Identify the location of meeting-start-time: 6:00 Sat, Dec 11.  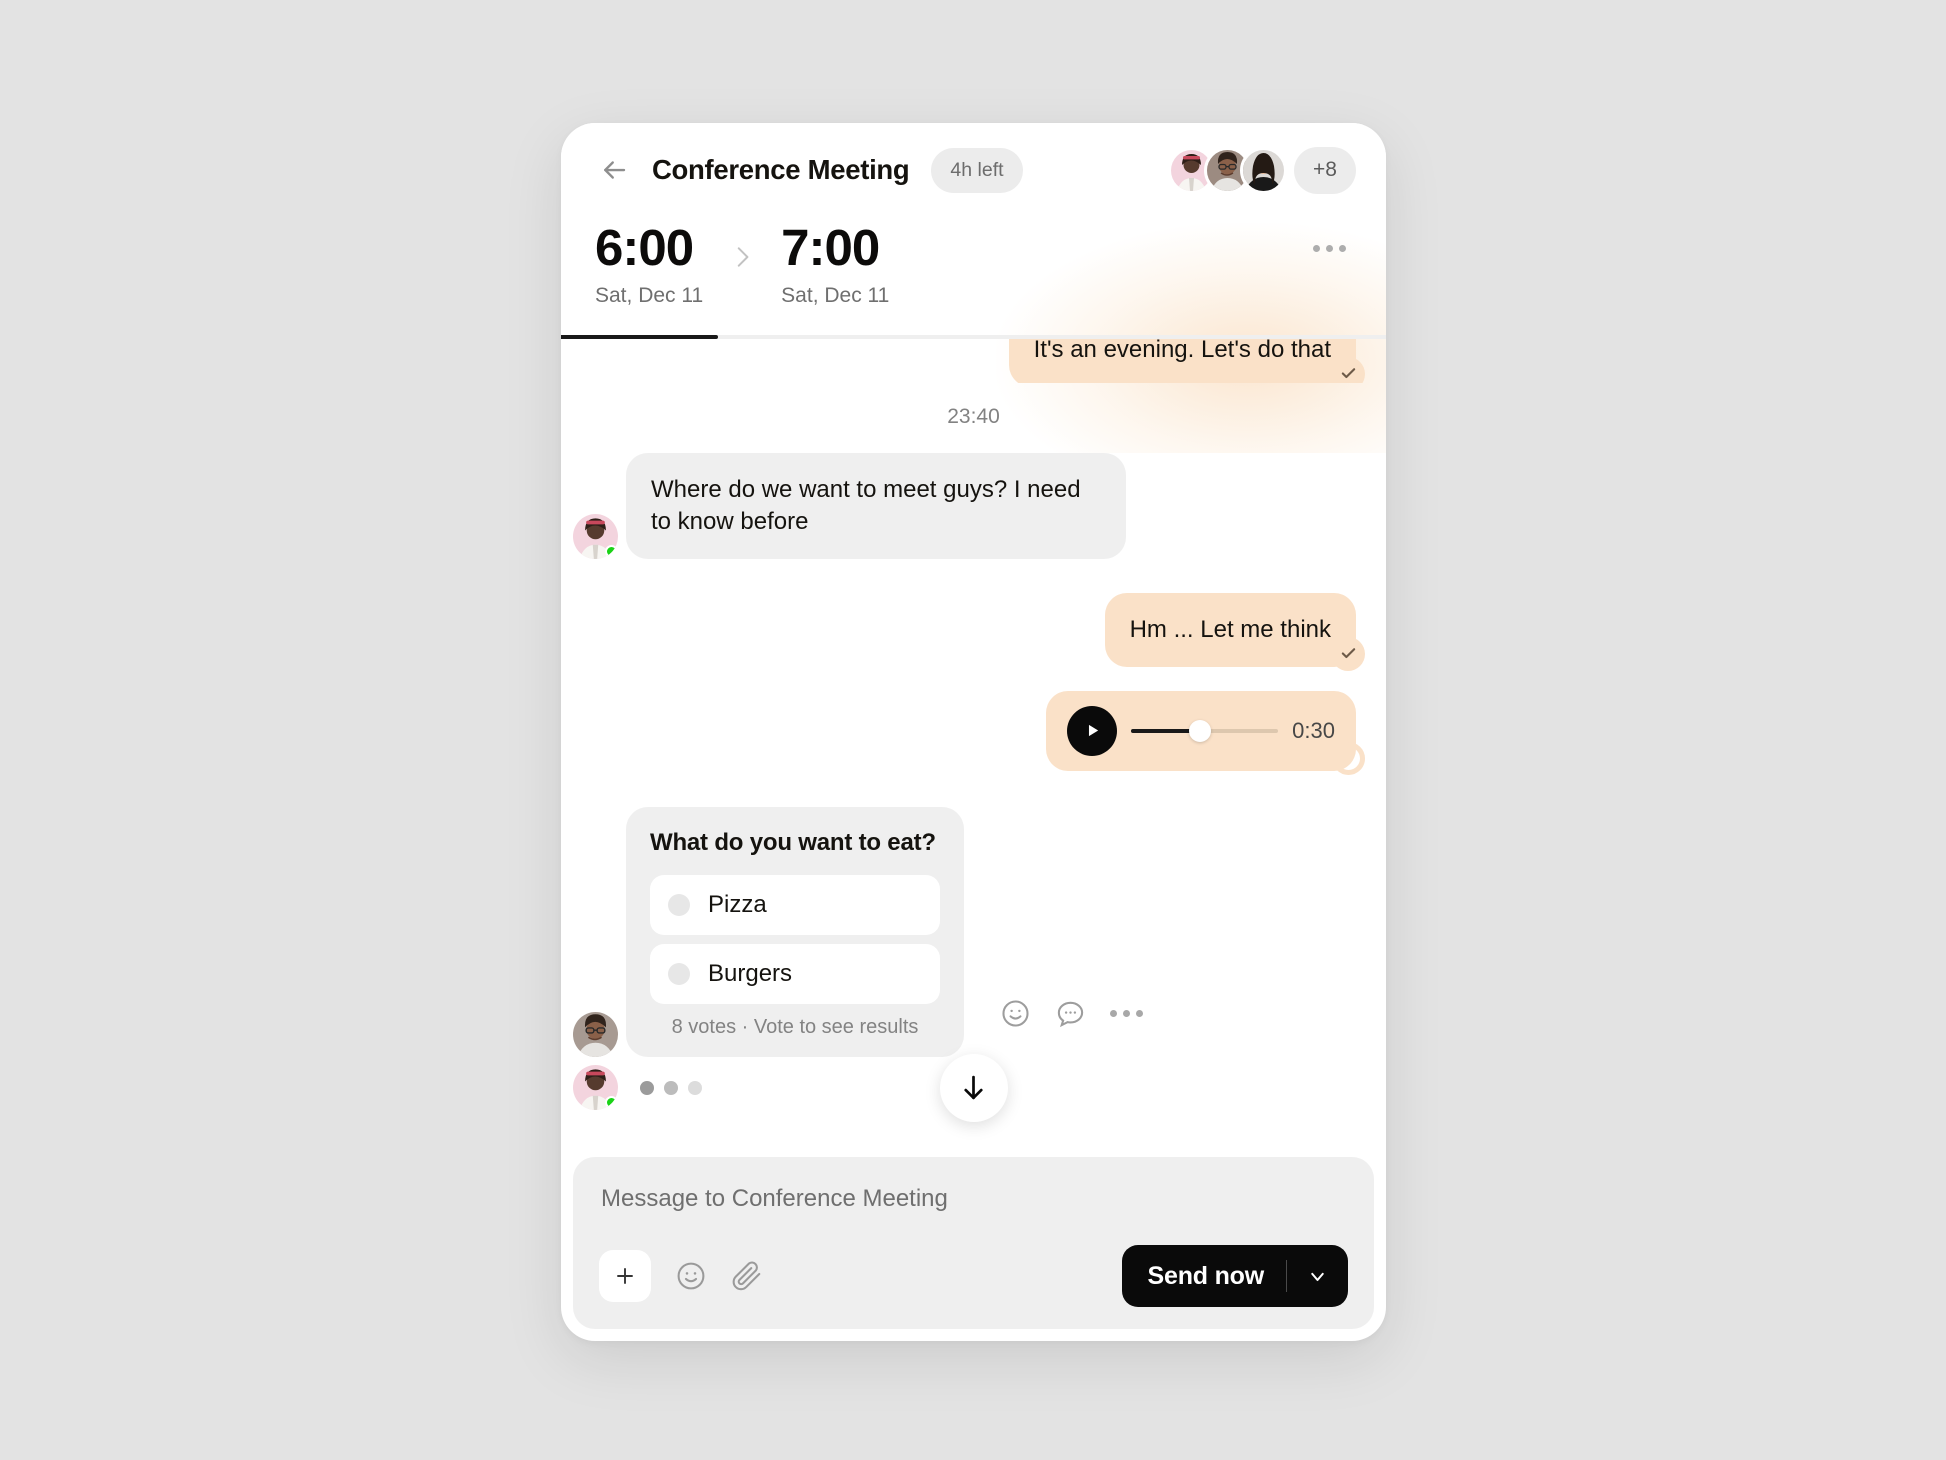
(649, 264).